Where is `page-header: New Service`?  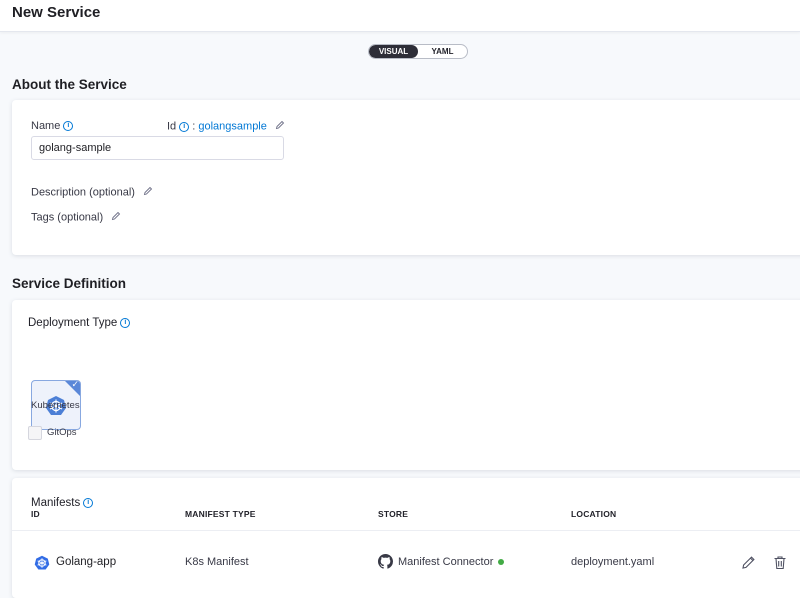
page-header: New Service is located at coordinates (400, 16).